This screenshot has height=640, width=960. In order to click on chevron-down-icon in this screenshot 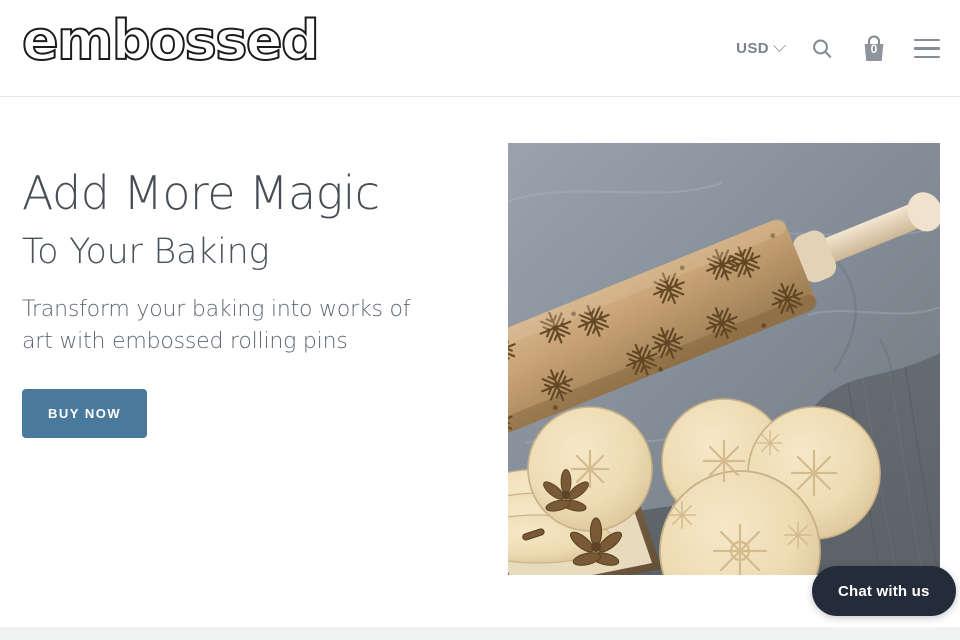, I will do `click(779, 46)`.